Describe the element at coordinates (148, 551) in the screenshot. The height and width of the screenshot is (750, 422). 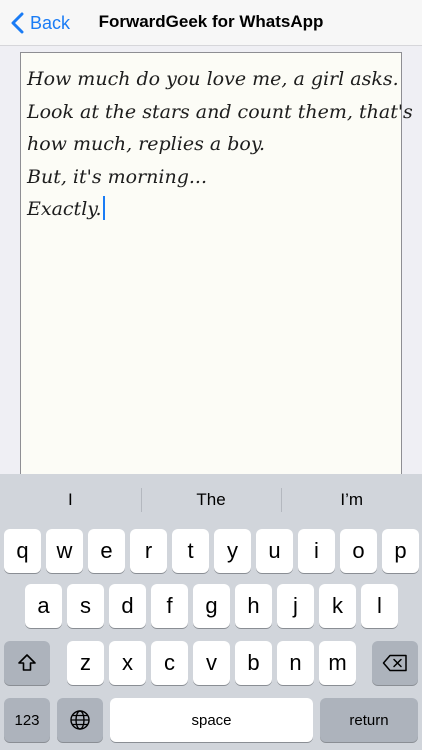
I see `key-r: r` at that location.